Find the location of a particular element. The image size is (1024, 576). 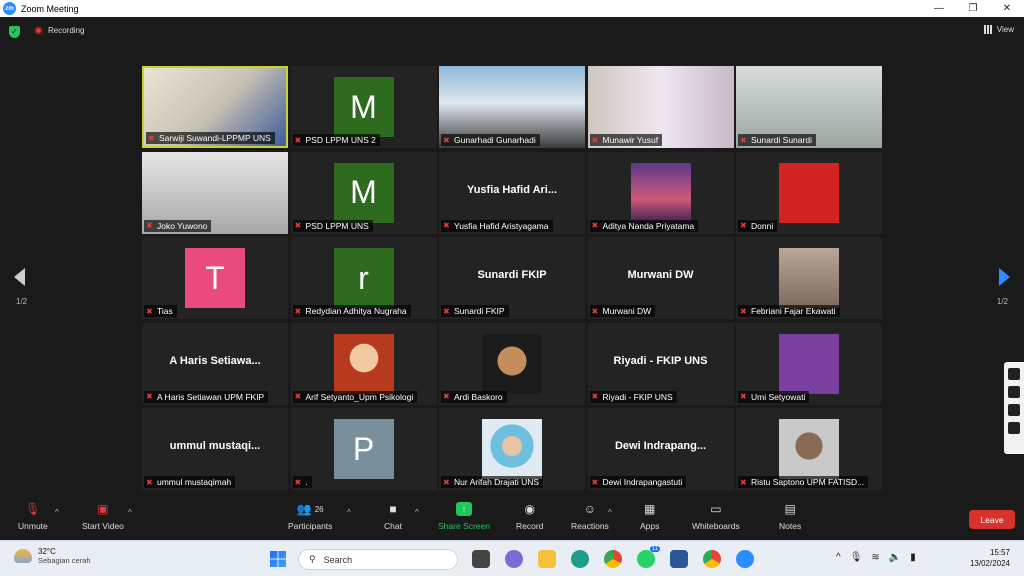

participant-tile: T ✖ Tias is located at coordinates (215, 278).